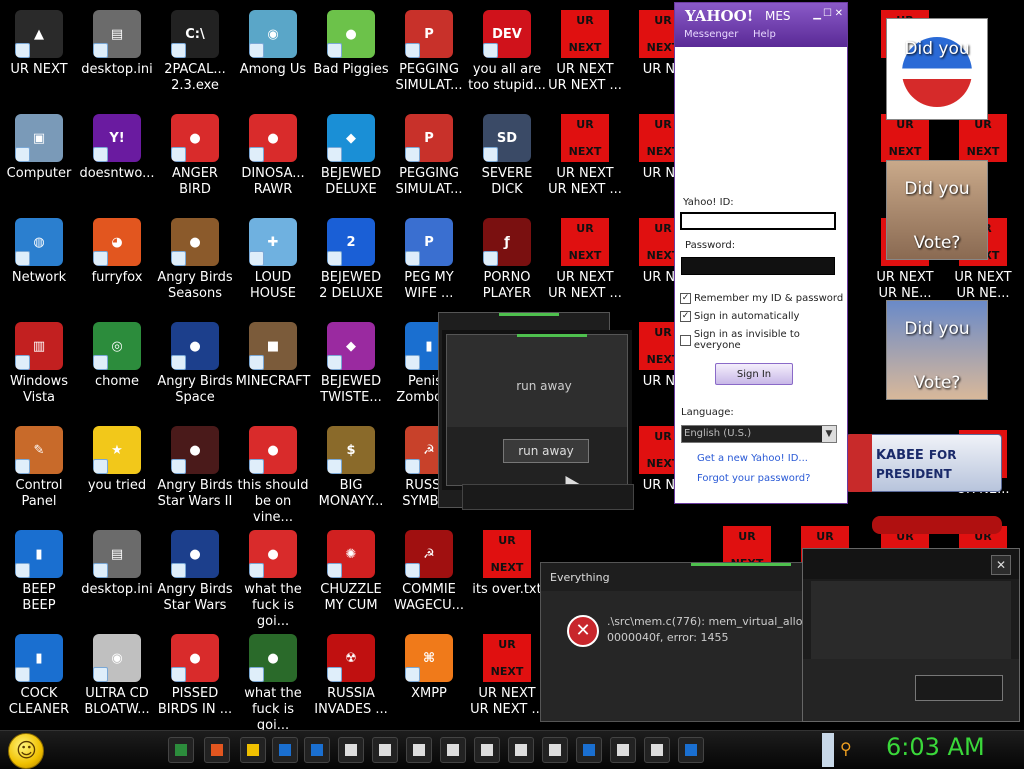 The height and width of the screenshot is (769, 1024). I want to click on desktop-icon: ▮ BEEP BEEP, so click(39, 576).